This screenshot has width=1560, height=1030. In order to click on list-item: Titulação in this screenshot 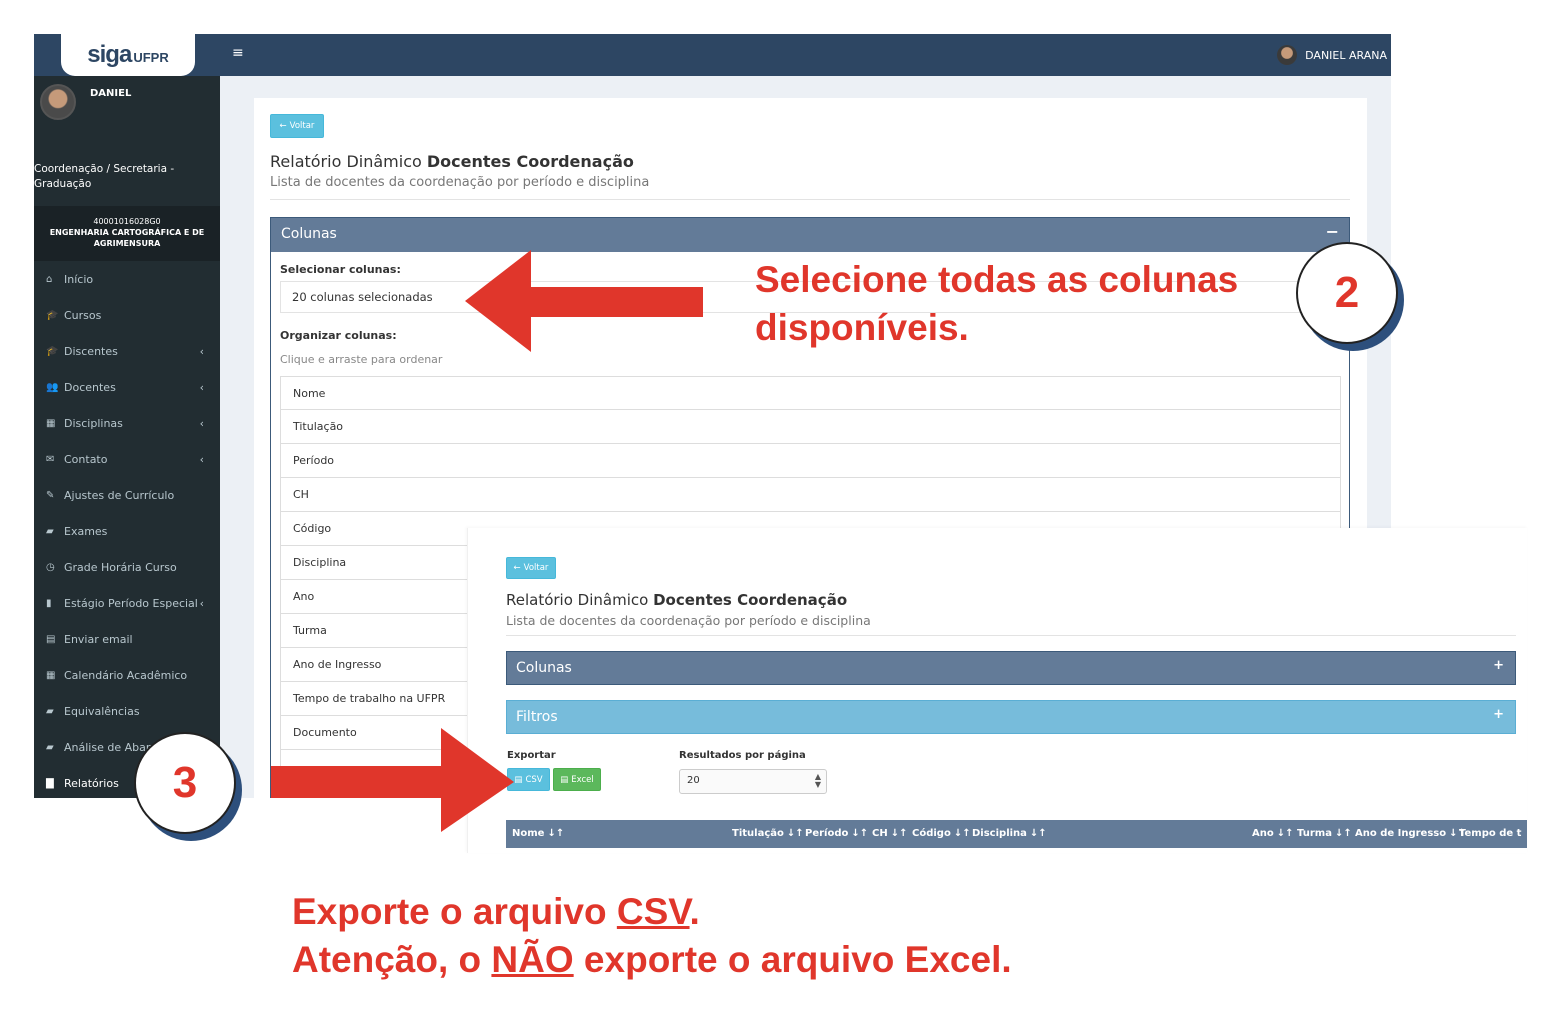, I will do `click(810, 427)`.